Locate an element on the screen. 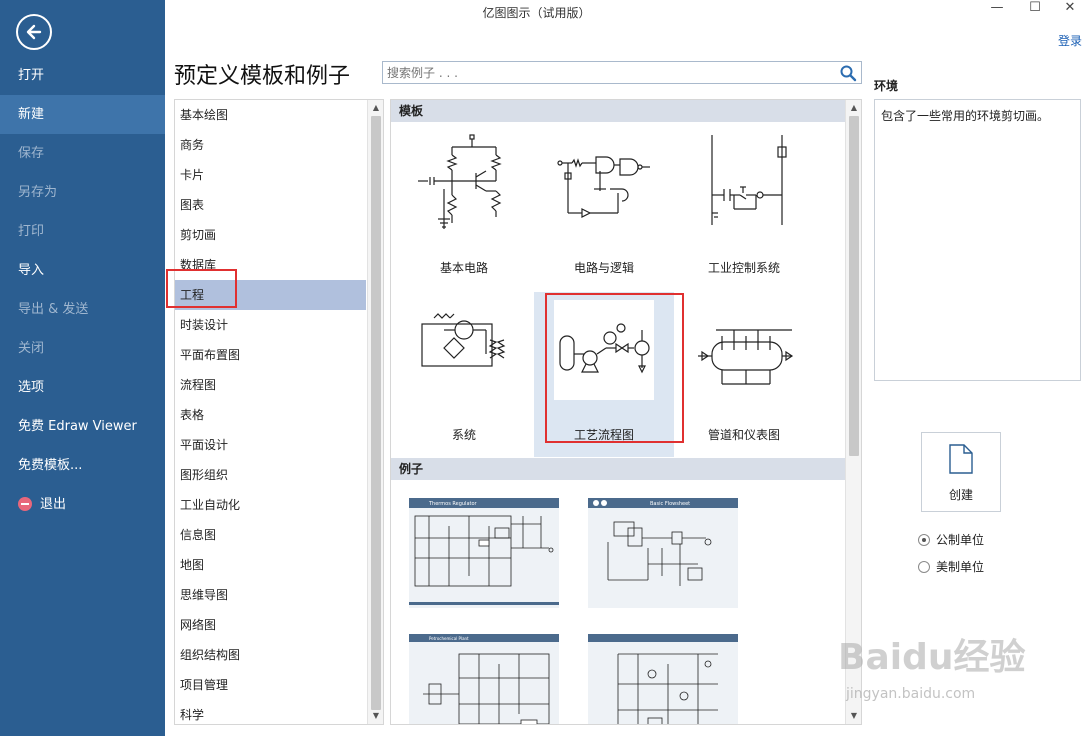 The image size is (1088, 736). category-item: 数据库 is located at coordinates (270, 265).